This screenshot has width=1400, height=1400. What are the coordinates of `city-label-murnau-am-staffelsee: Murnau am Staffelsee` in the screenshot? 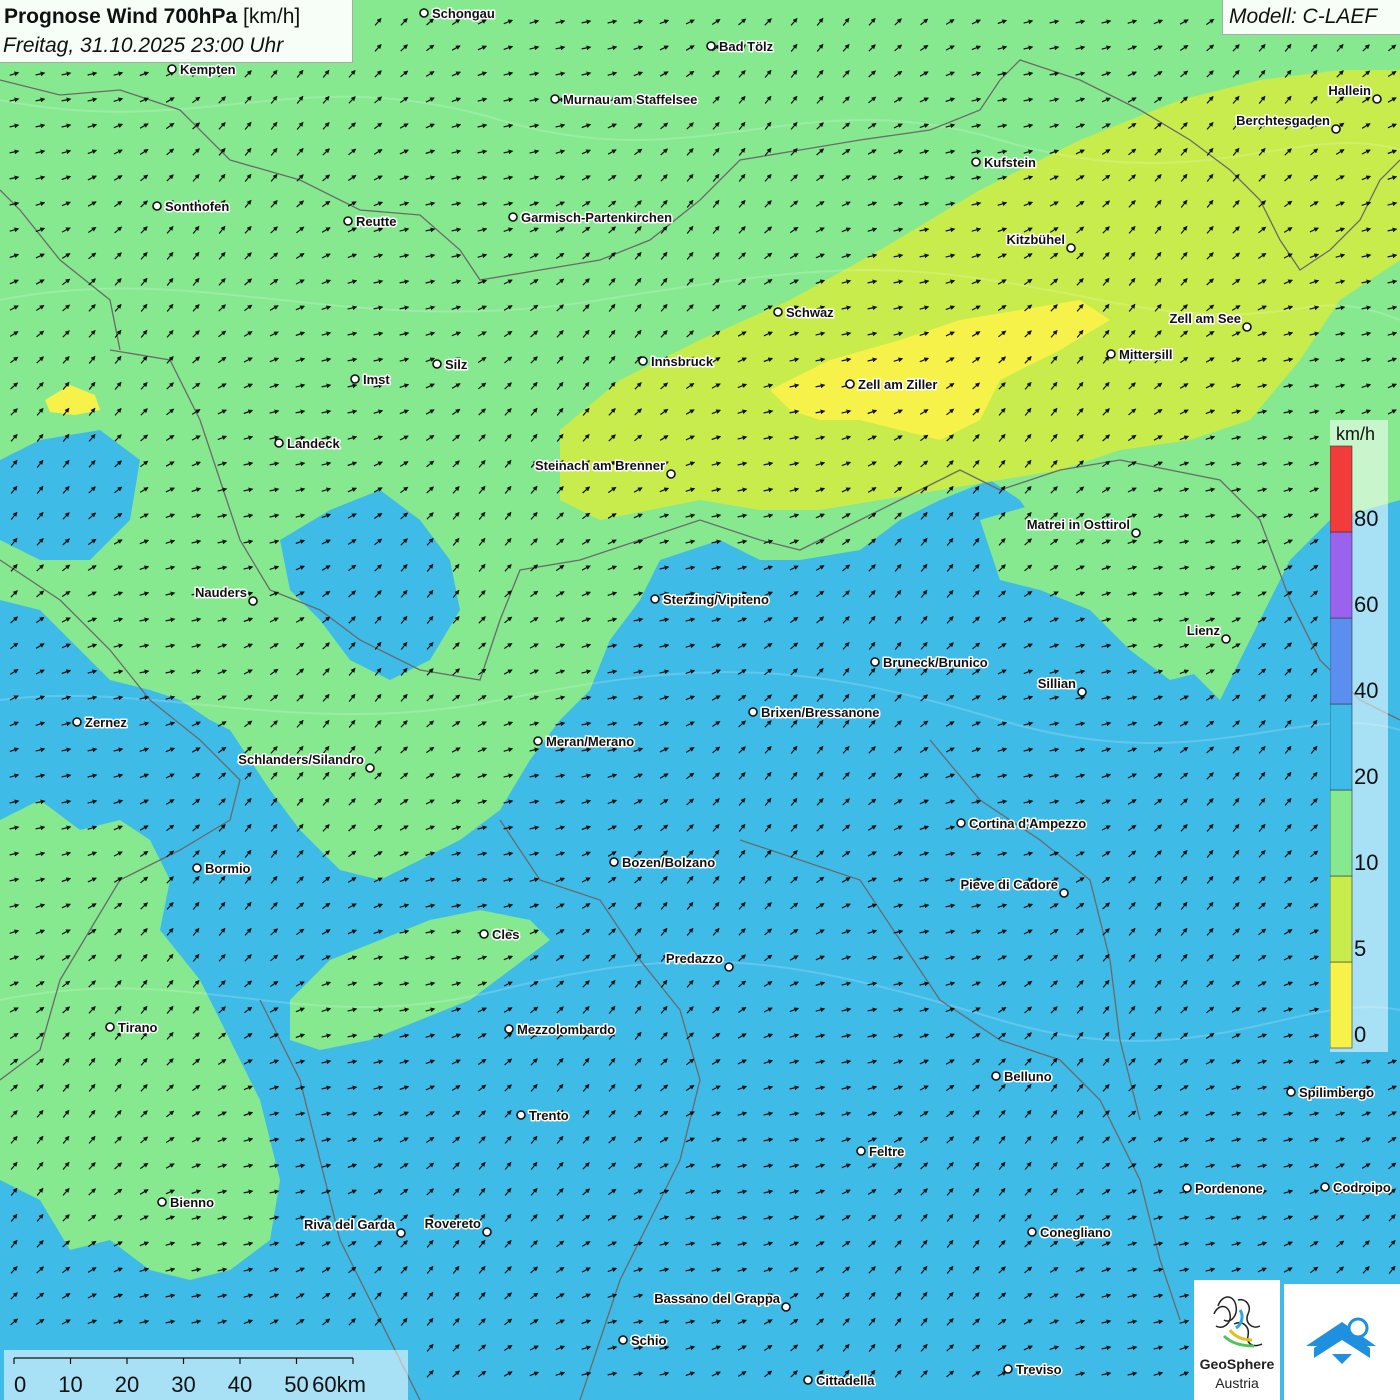 It's located at (630, 99).